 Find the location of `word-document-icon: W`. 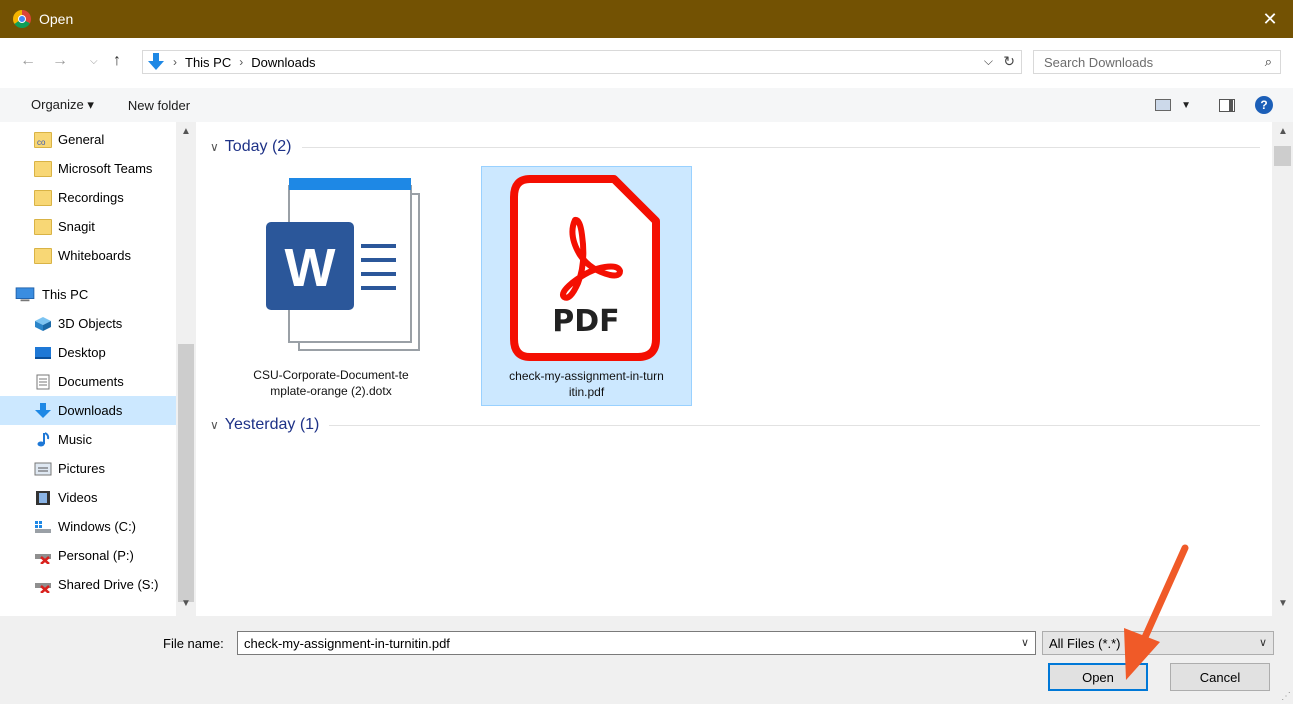

word-document-icon: W is located at coordinates (343, 264).